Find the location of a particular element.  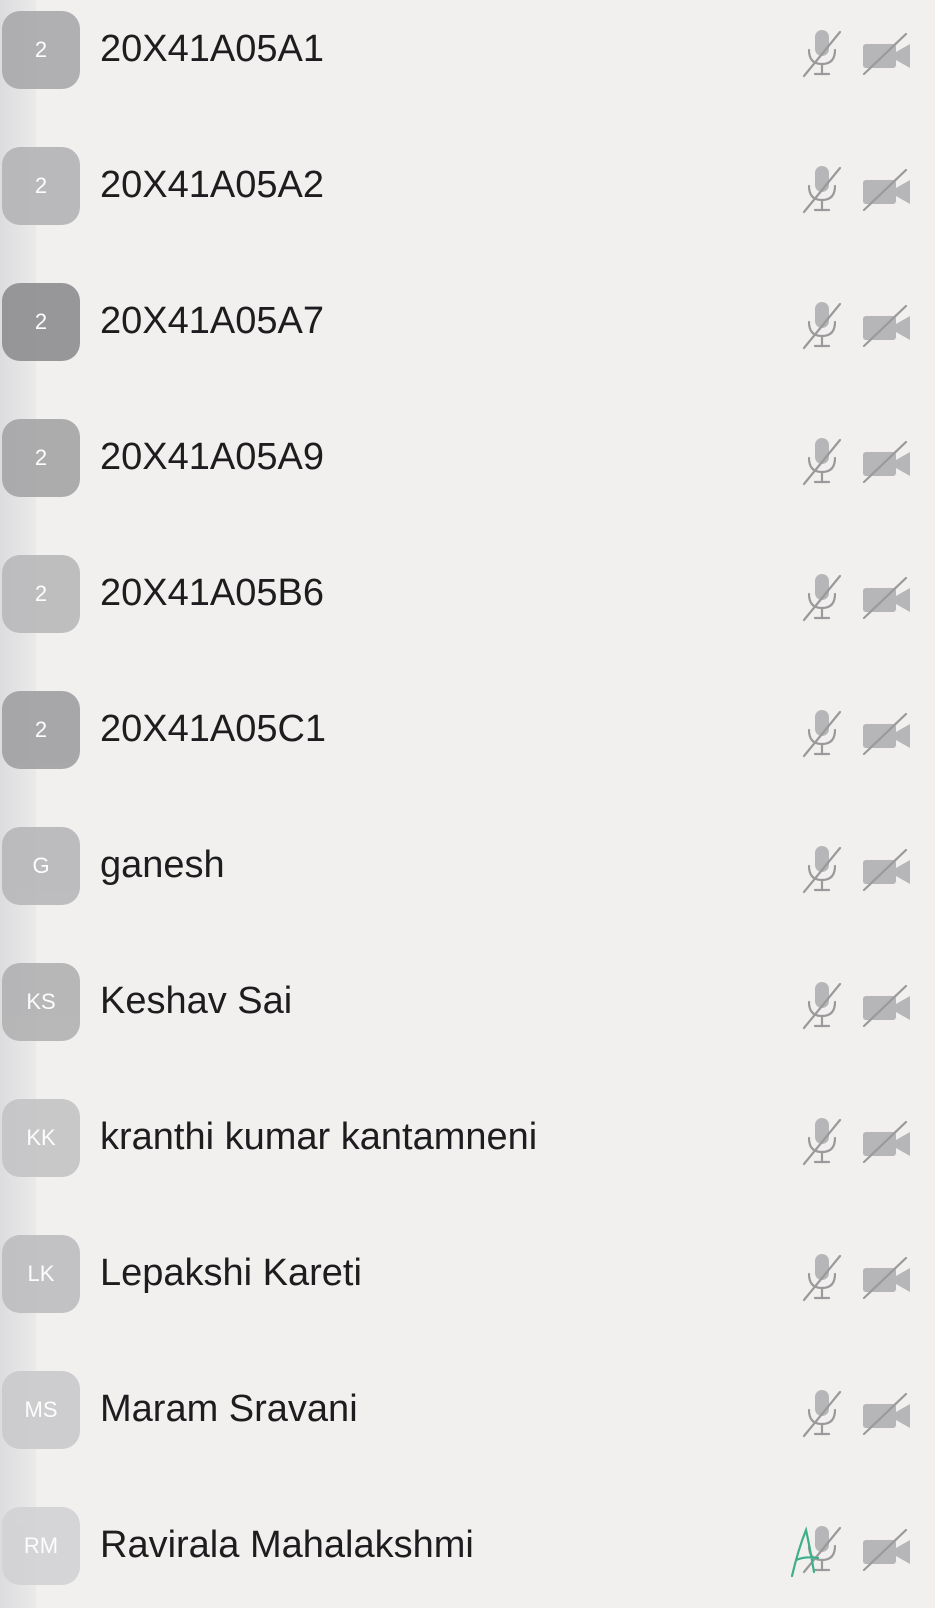

participant-row: LK Lepakshi Kareti is located at coordinates (467, 1274).